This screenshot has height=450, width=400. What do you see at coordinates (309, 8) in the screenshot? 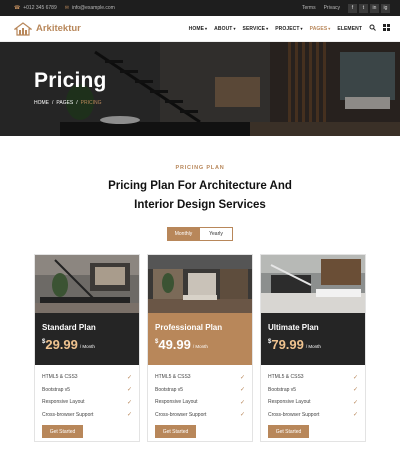
I see `terms-link: Terms` at bounding box center [309, 8].